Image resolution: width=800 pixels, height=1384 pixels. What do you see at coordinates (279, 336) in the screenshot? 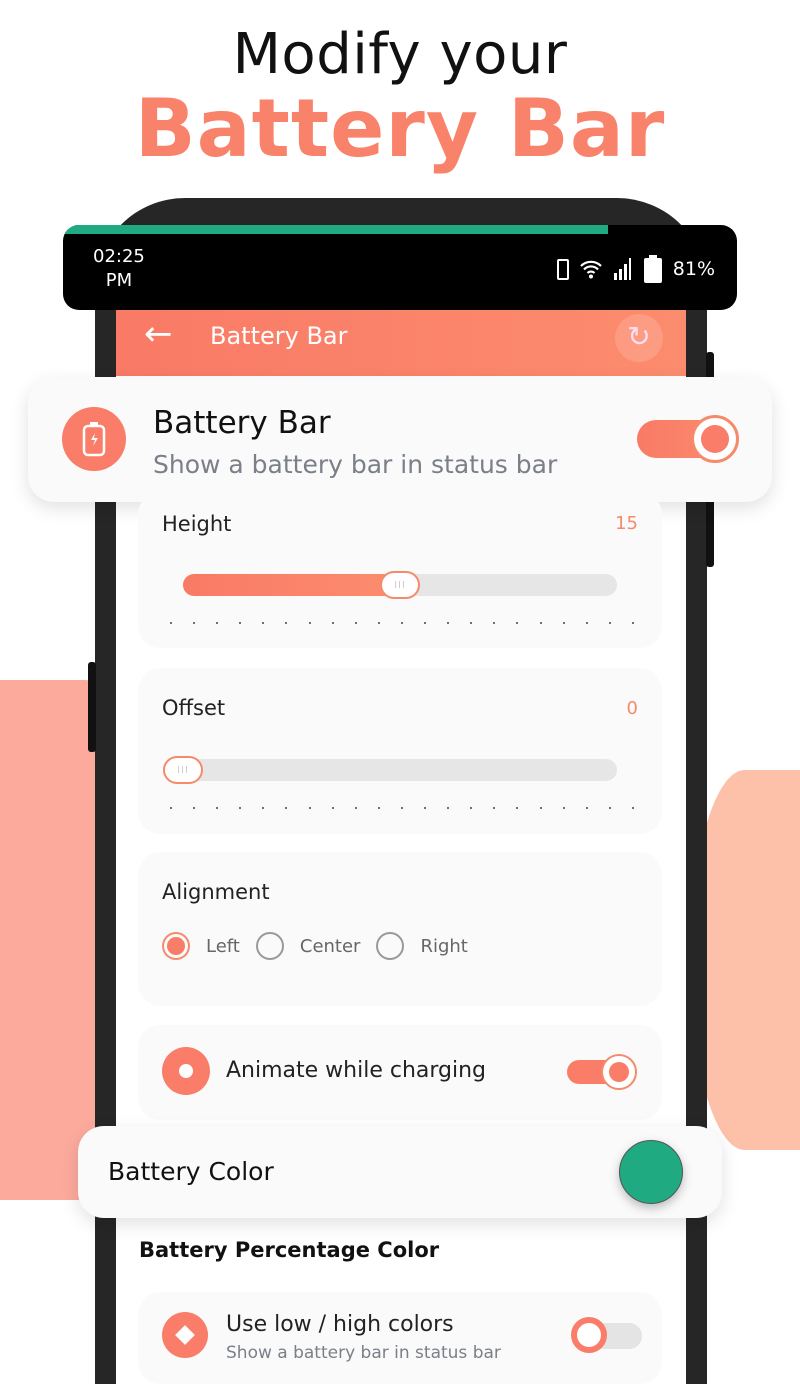
I see `app-title: Battery Bar` at bounding box center [279, 336].